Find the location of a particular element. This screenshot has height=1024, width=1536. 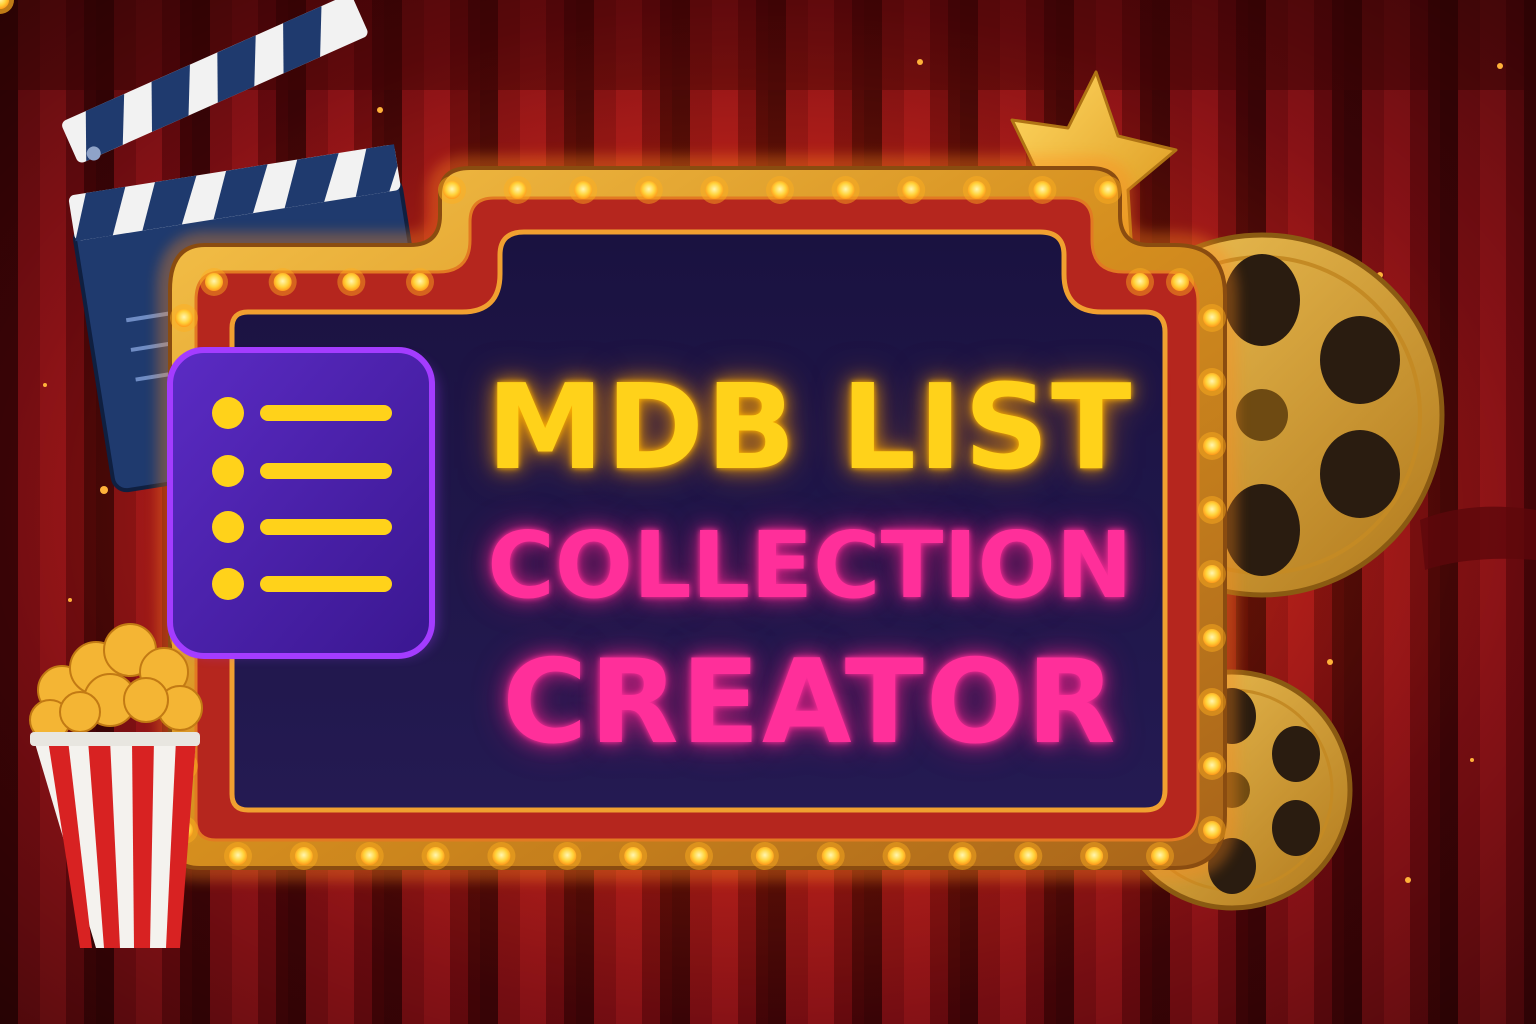

title-line-2: COLLECTION is located at coordinates (810, 565).